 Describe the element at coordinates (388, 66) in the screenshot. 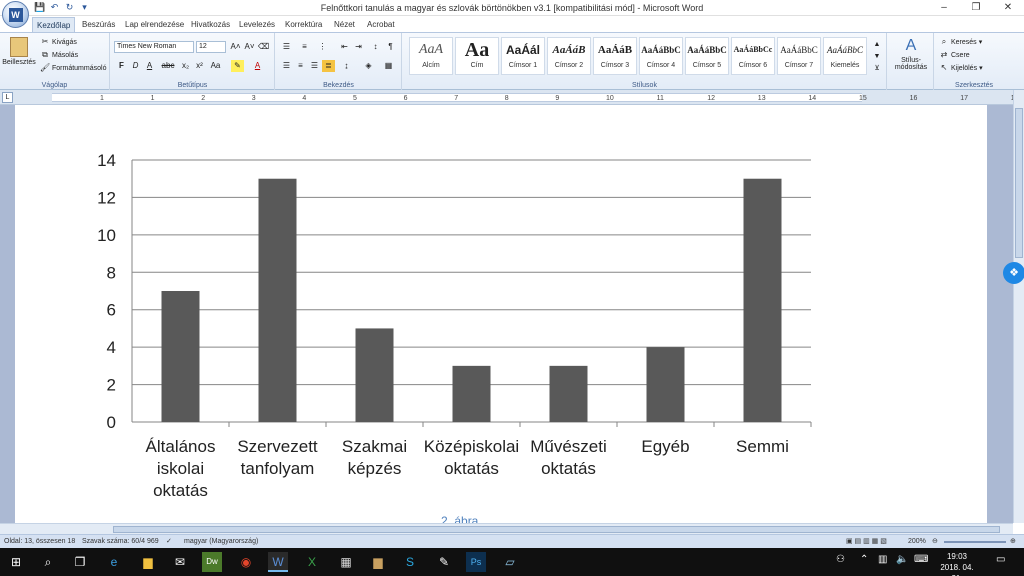

I see `borders-icon: ▦` at that location.